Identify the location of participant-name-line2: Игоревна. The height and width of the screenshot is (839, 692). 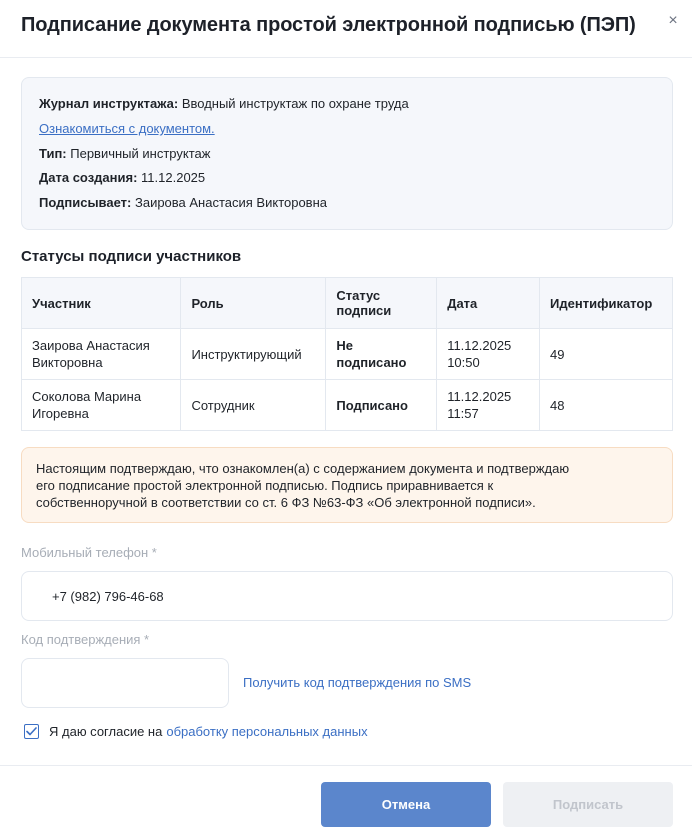
(60, 413).